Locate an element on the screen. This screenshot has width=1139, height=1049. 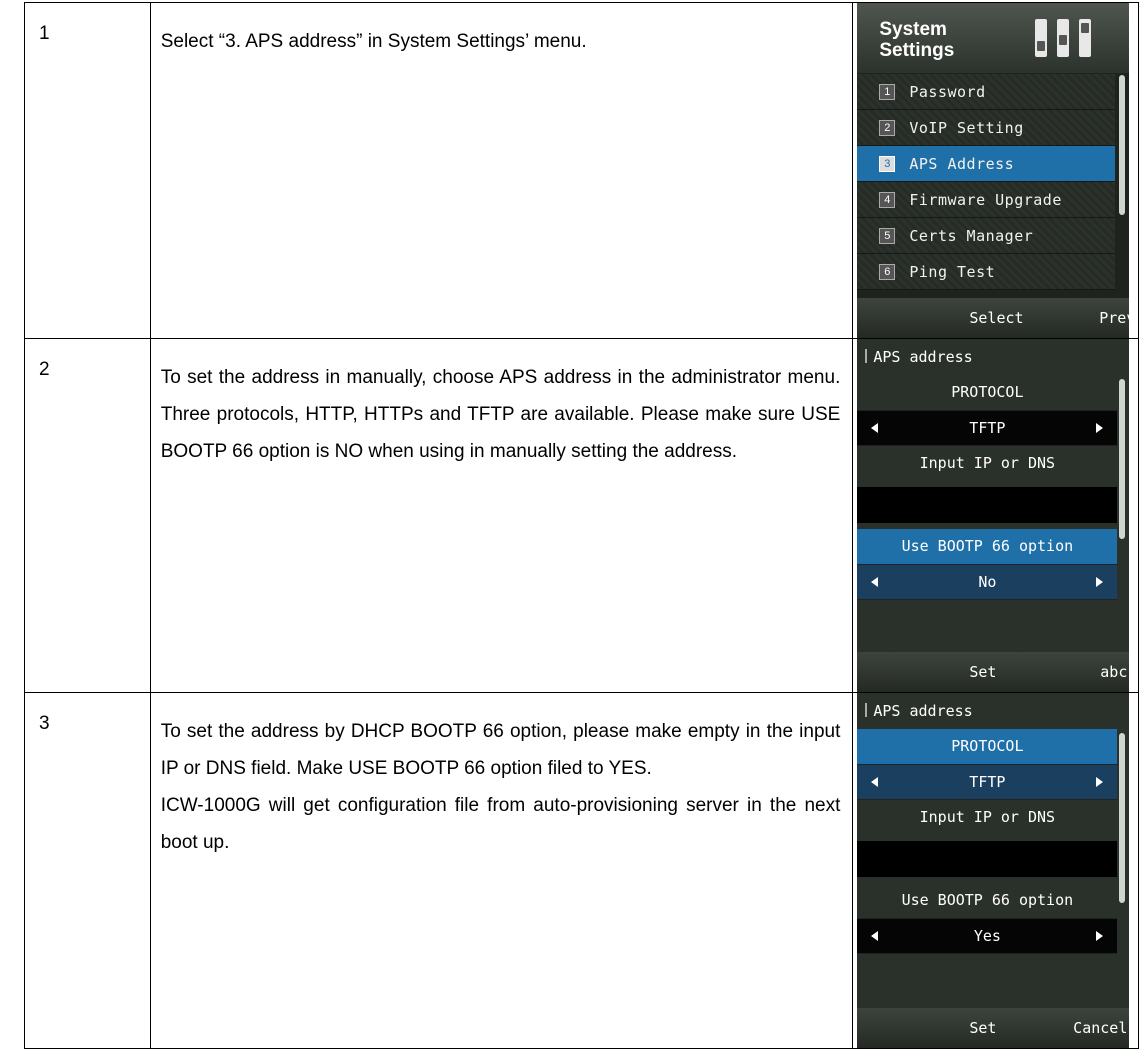
softkey-bar: Select Prev is located at coordinates (993, 318).